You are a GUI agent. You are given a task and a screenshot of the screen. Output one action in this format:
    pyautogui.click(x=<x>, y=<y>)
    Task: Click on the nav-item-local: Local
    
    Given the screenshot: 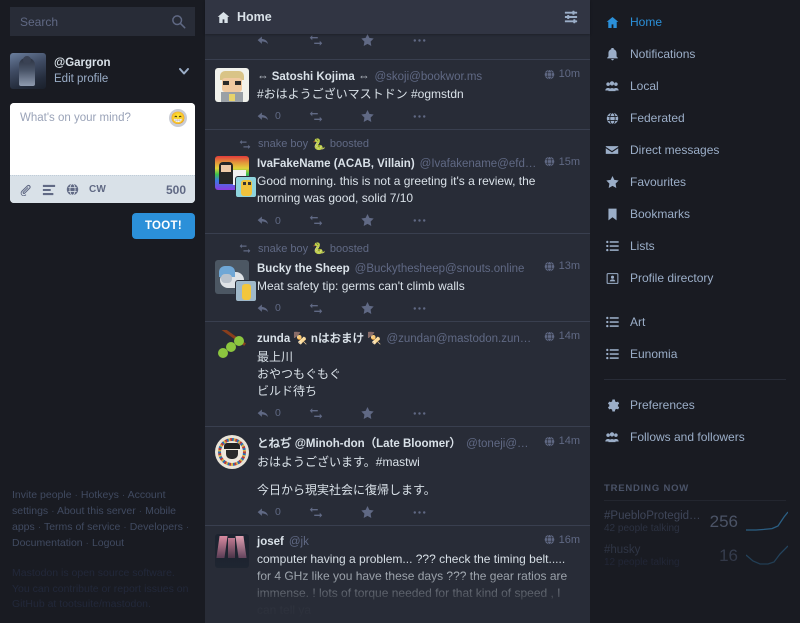 What is the action you would take?
    pyautogui.click(x=695, y=86)
    